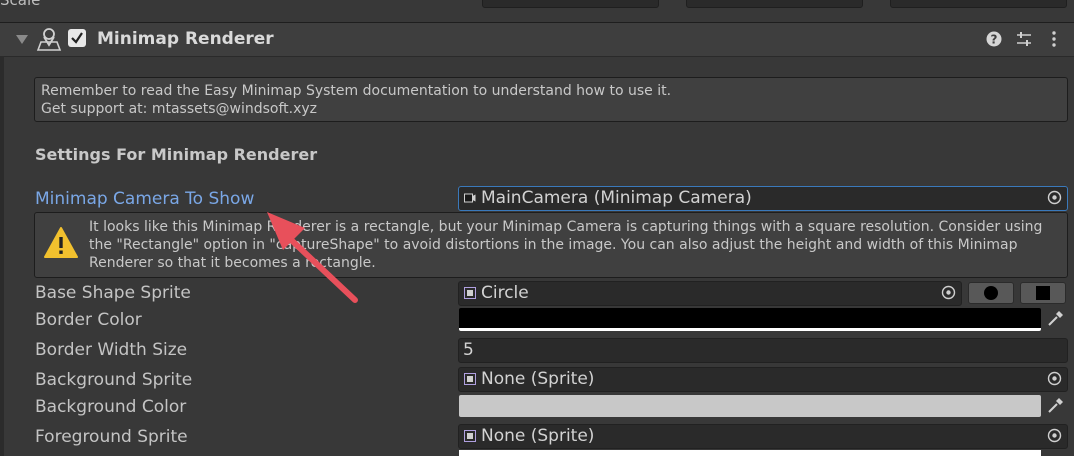 Image resolution: width=1074 pixels, height=456 pixels. I want to click on foreground-sprite-value: None (Sprite), so click(538, 436).